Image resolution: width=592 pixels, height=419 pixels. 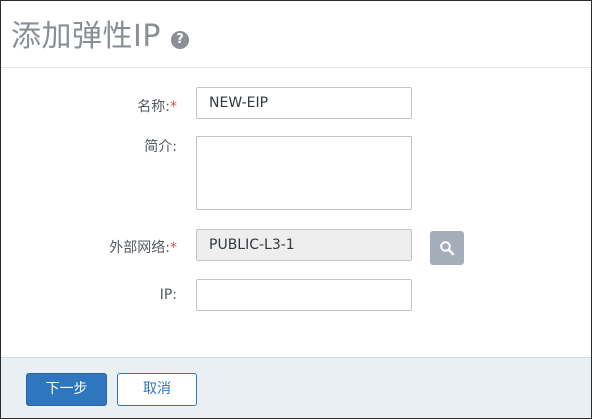 What do you see at coordinates (304, 245) in the screenshot?
I see `network-input: PUBLIC-L3-1` at bounding box center [304, 245].